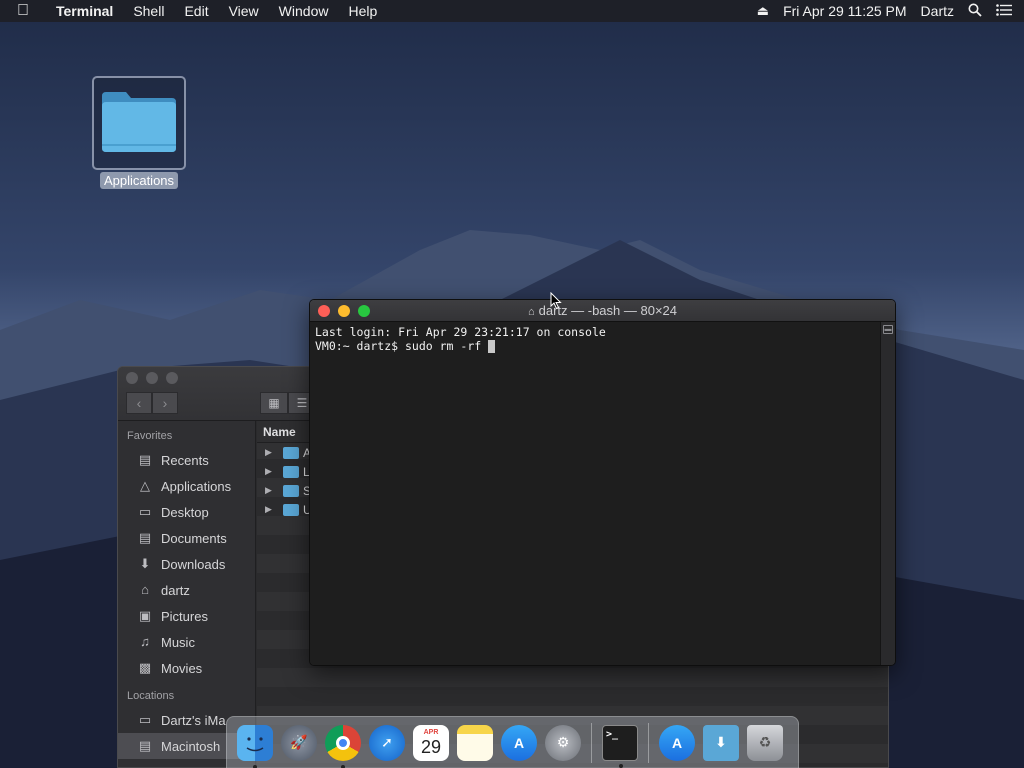 This screenshot has height=768, width=1024. Describe the element at coordinates (145, 745) in the screenshot. I see `disk-icon: ▤` at that location.